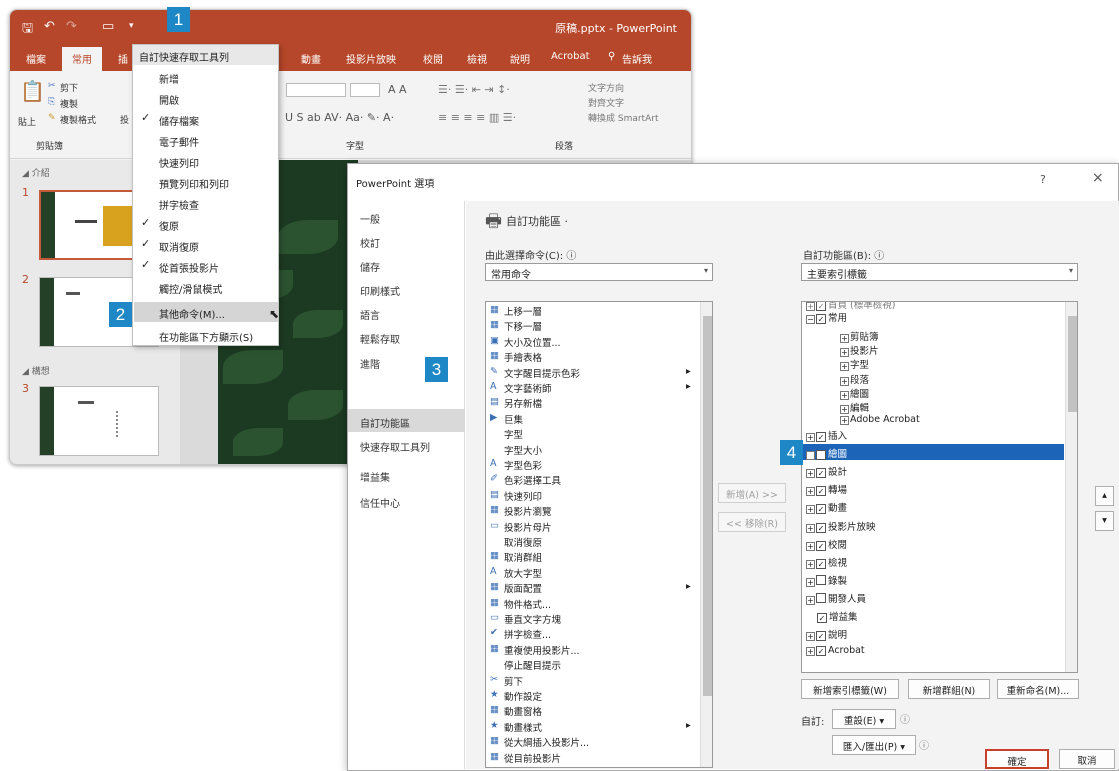  I want to click on qat-dropdown-icon: ▾, so click(131, 26).